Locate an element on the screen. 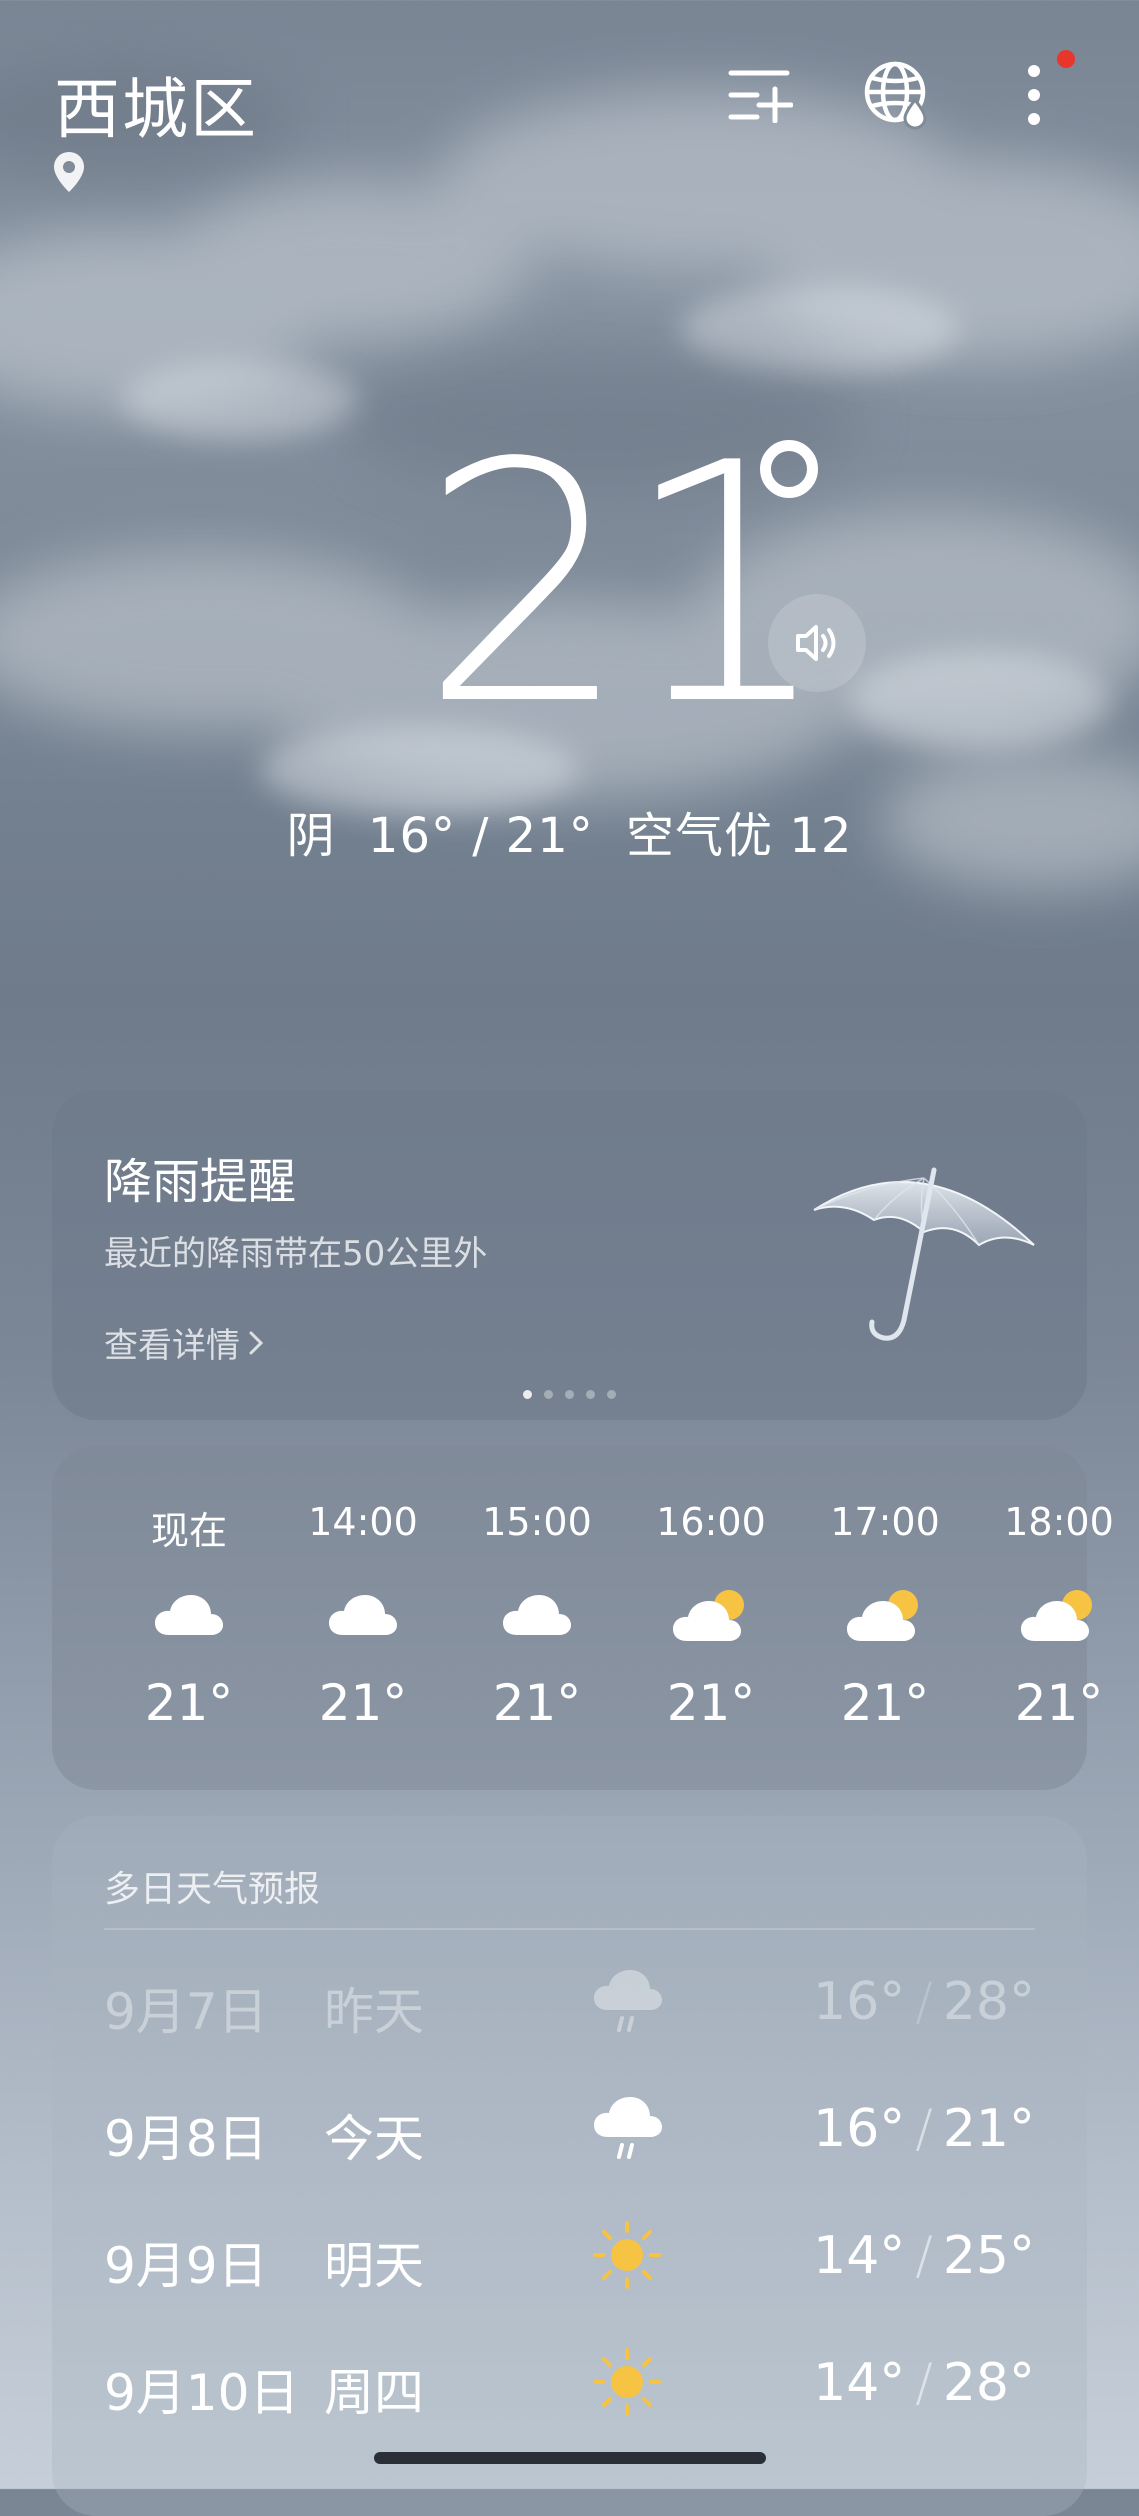  page-dot-active is located at coordinates (527, 1394).